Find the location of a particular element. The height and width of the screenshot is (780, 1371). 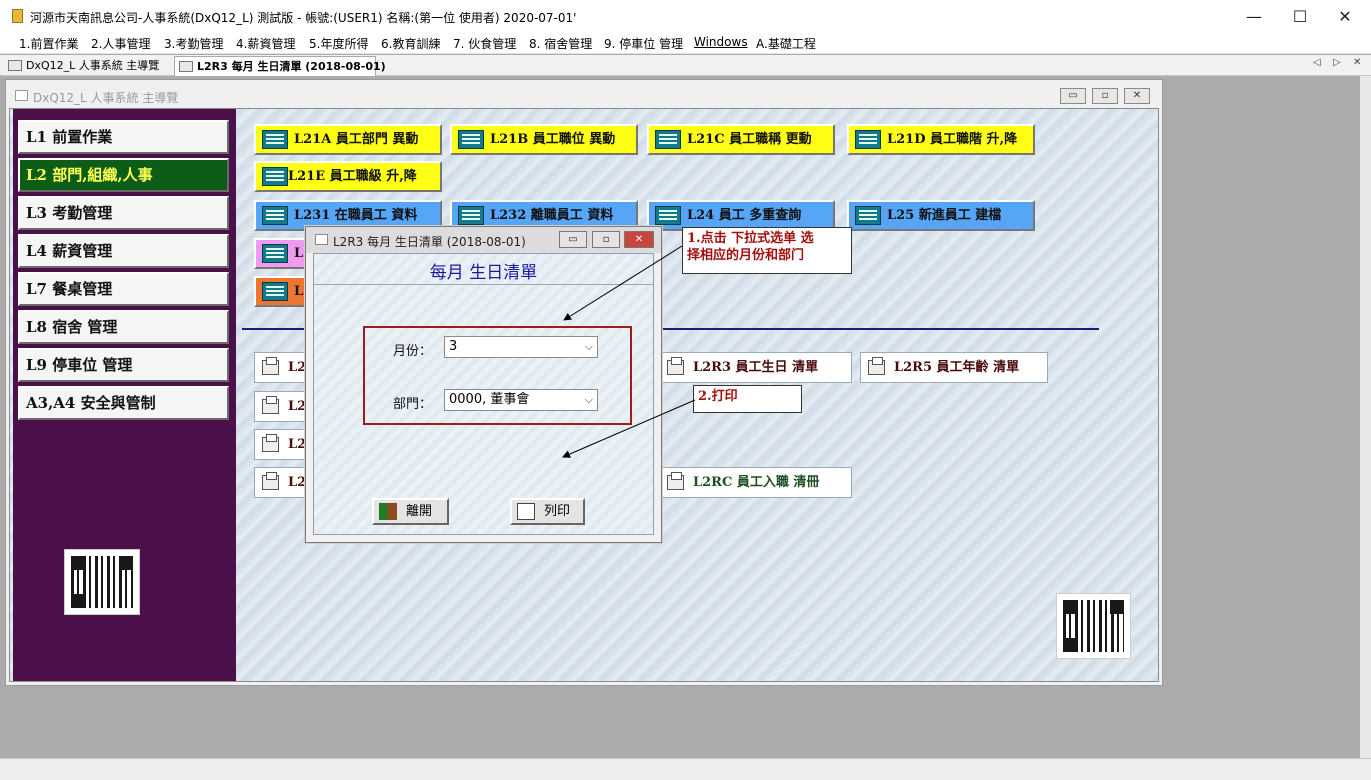

tab-birthday-list: L2R3 每月 生日清單 (2018-08-01) is located at coordinates (280, 66).